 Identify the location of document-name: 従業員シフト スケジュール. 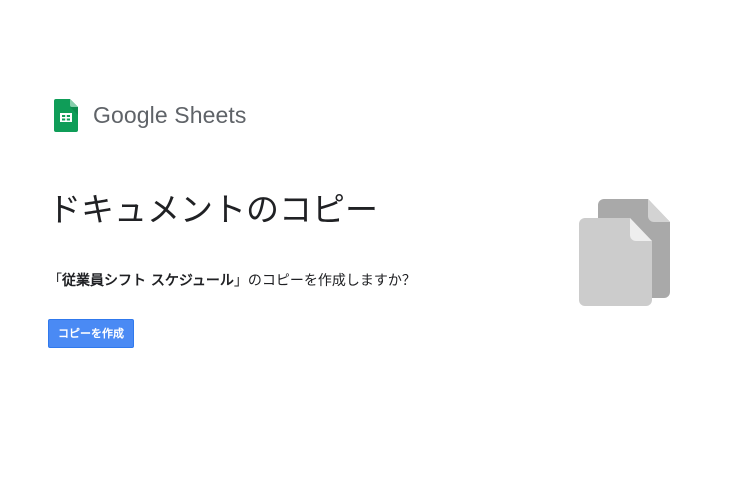
(148, 281).